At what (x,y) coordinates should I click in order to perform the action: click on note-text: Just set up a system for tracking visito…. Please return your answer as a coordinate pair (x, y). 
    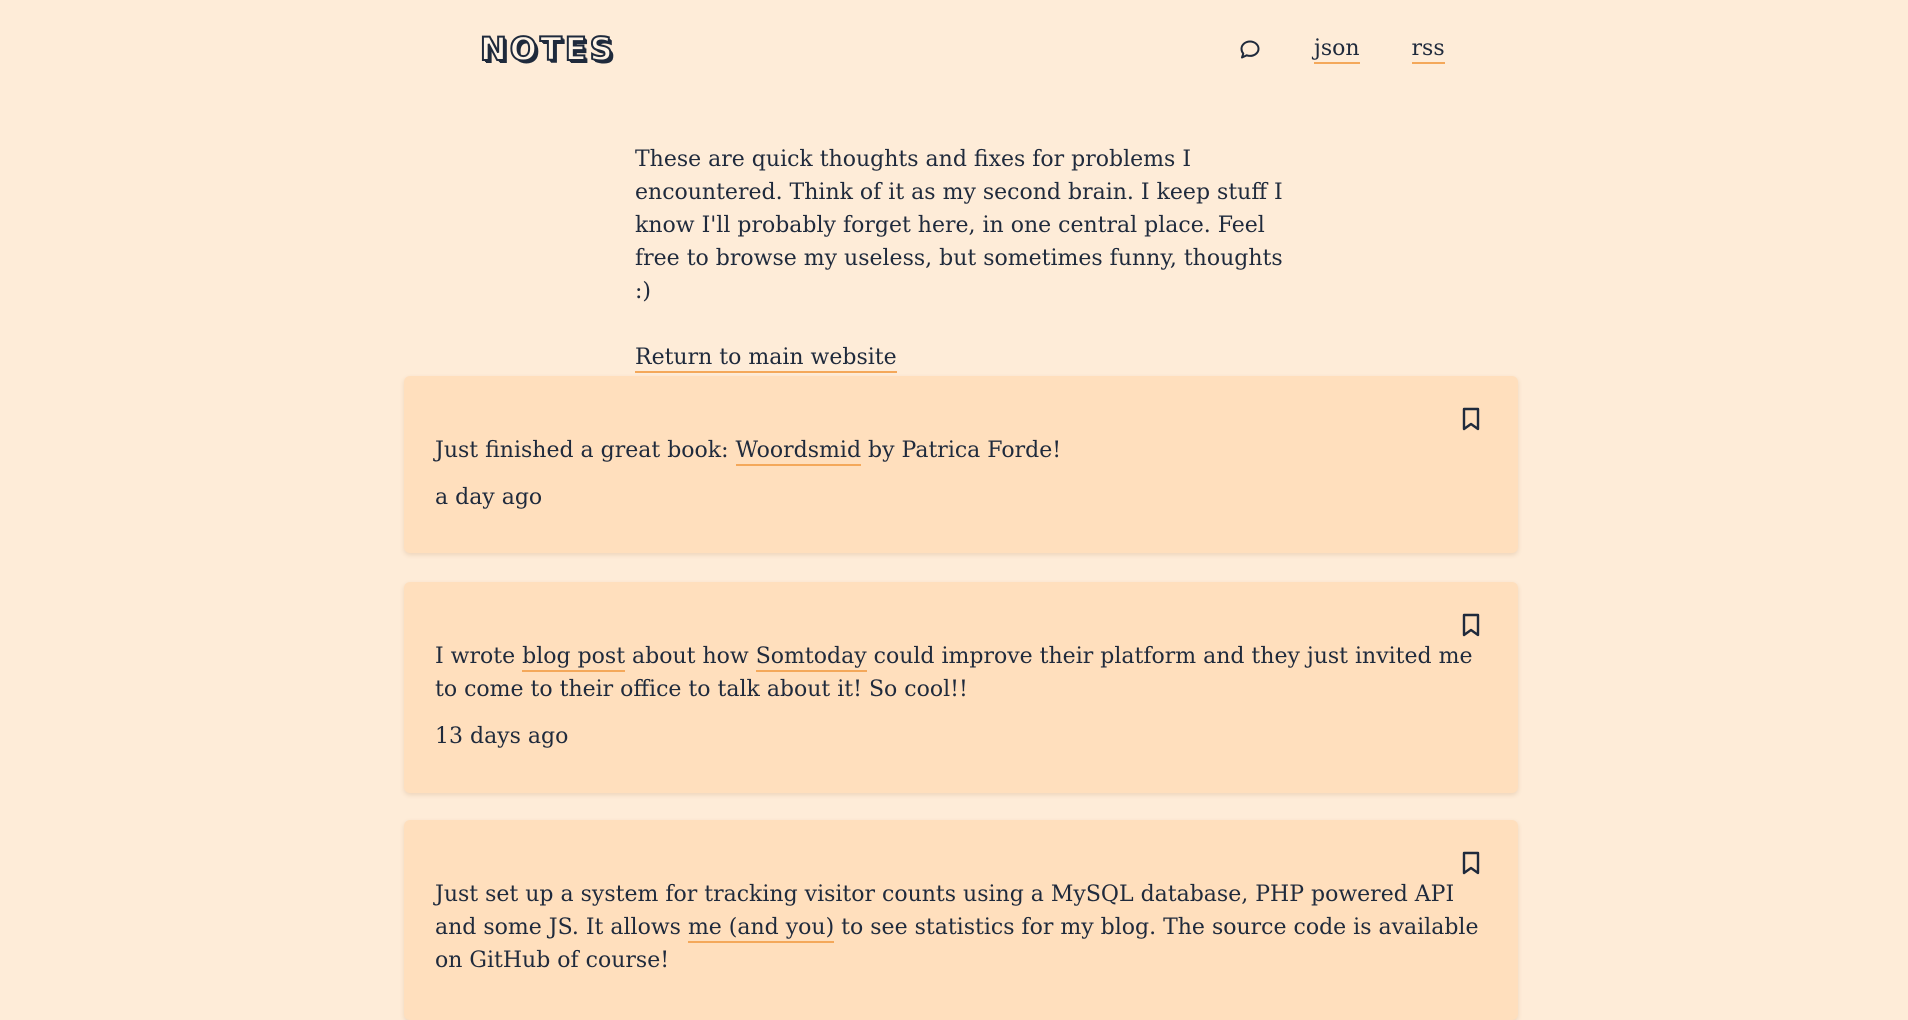
    Looking at the image, I should click on (957, 927).